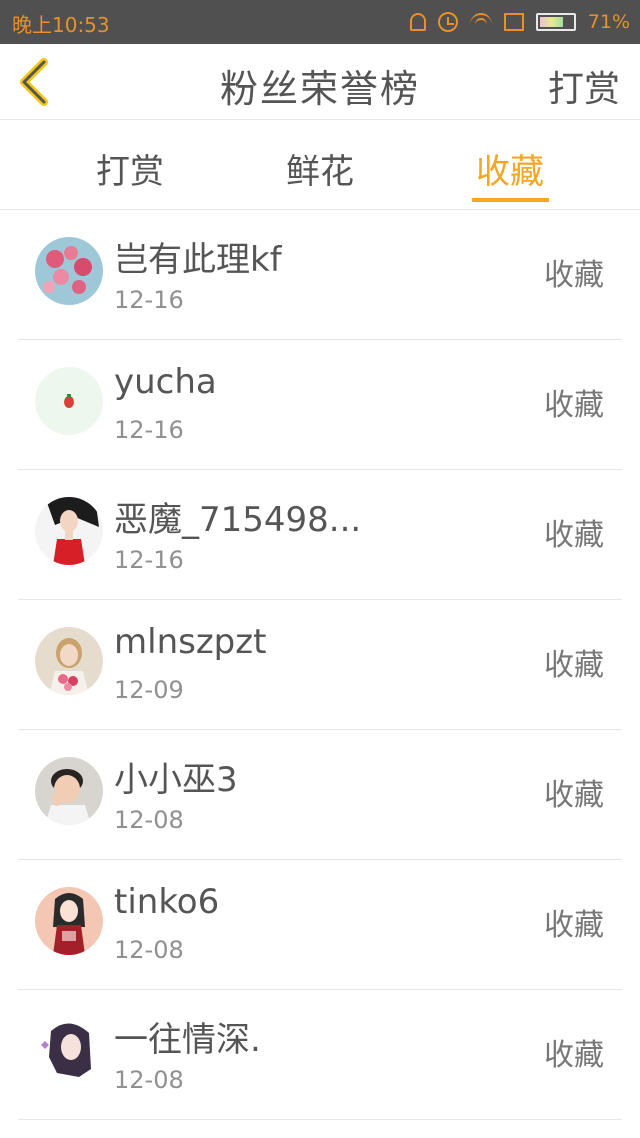  Describe the element at coordinates (130, 168) in the screenshot. I see `tab-reward: 打赏` at that location.